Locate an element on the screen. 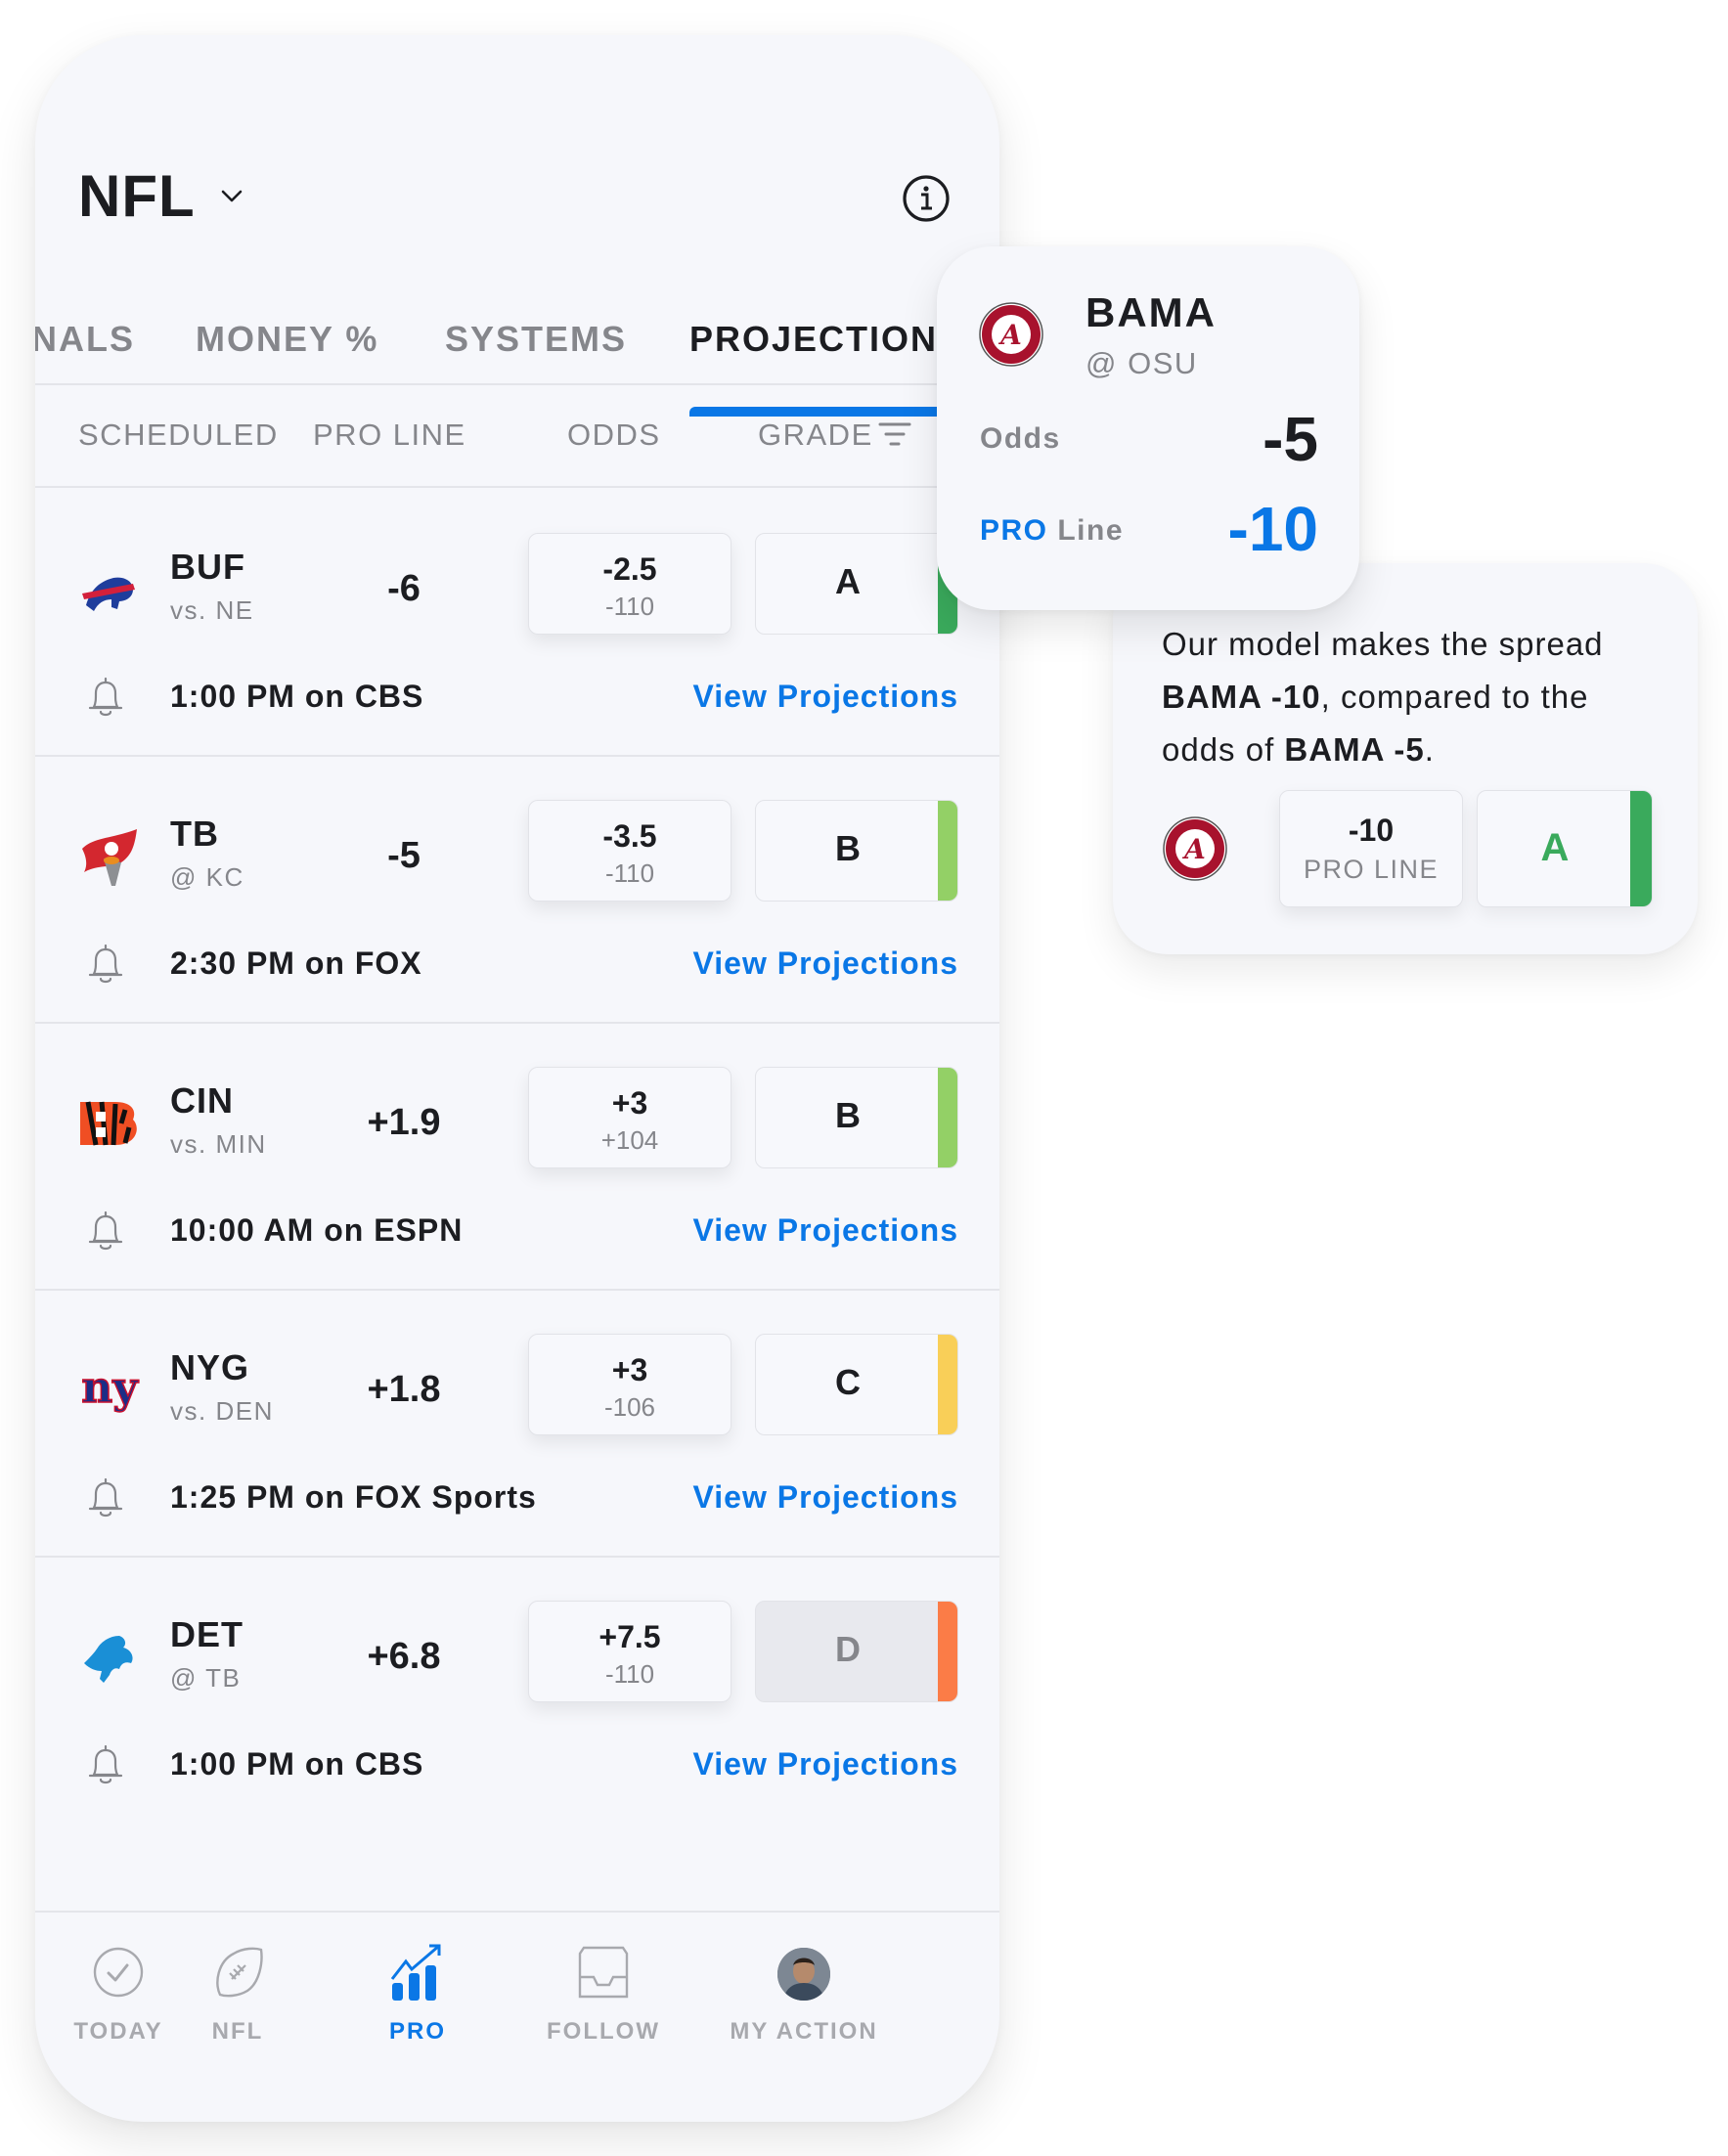 This screenshot has width=1728, height=2156. svg-text: A is located at coordinates (1193, 849).